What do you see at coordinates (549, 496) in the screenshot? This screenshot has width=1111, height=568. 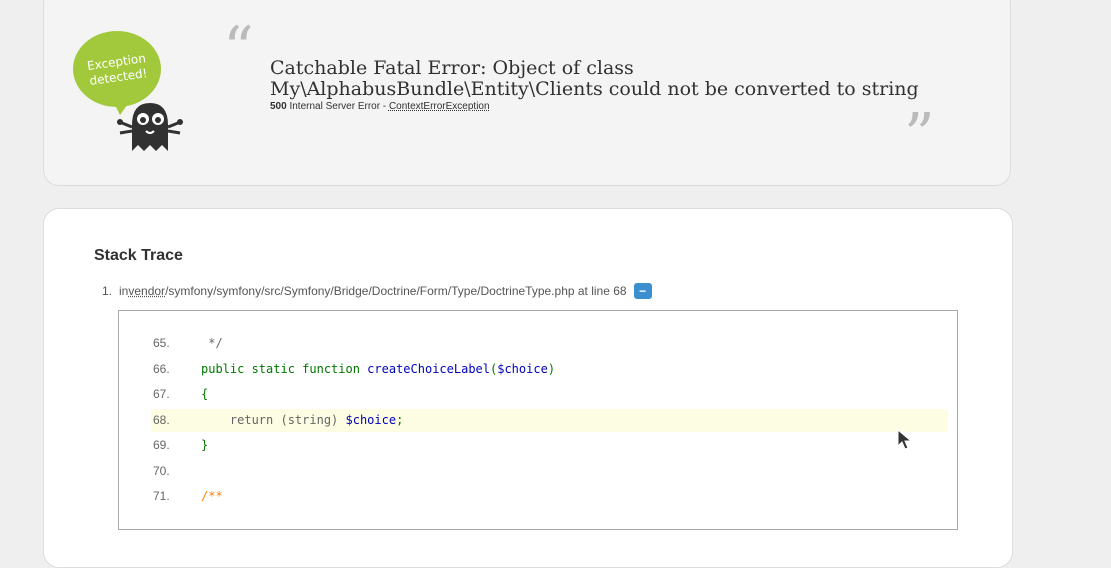 I see `code-line: 71. /**` at bounding box center [549, 496].